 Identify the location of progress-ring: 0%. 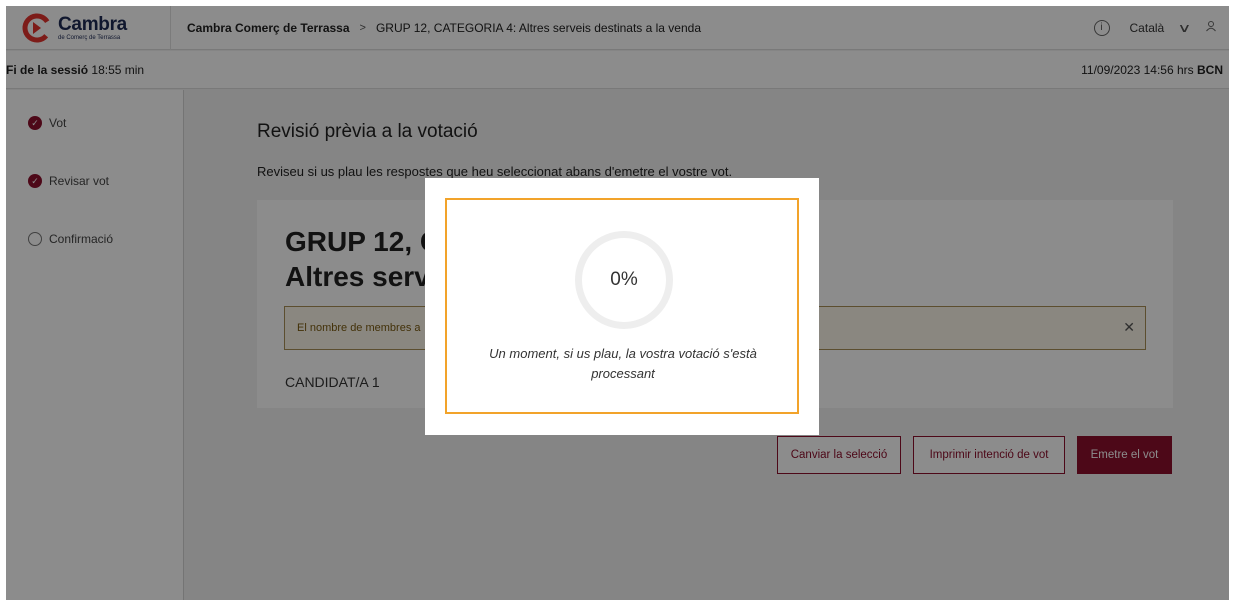
(624, 280).